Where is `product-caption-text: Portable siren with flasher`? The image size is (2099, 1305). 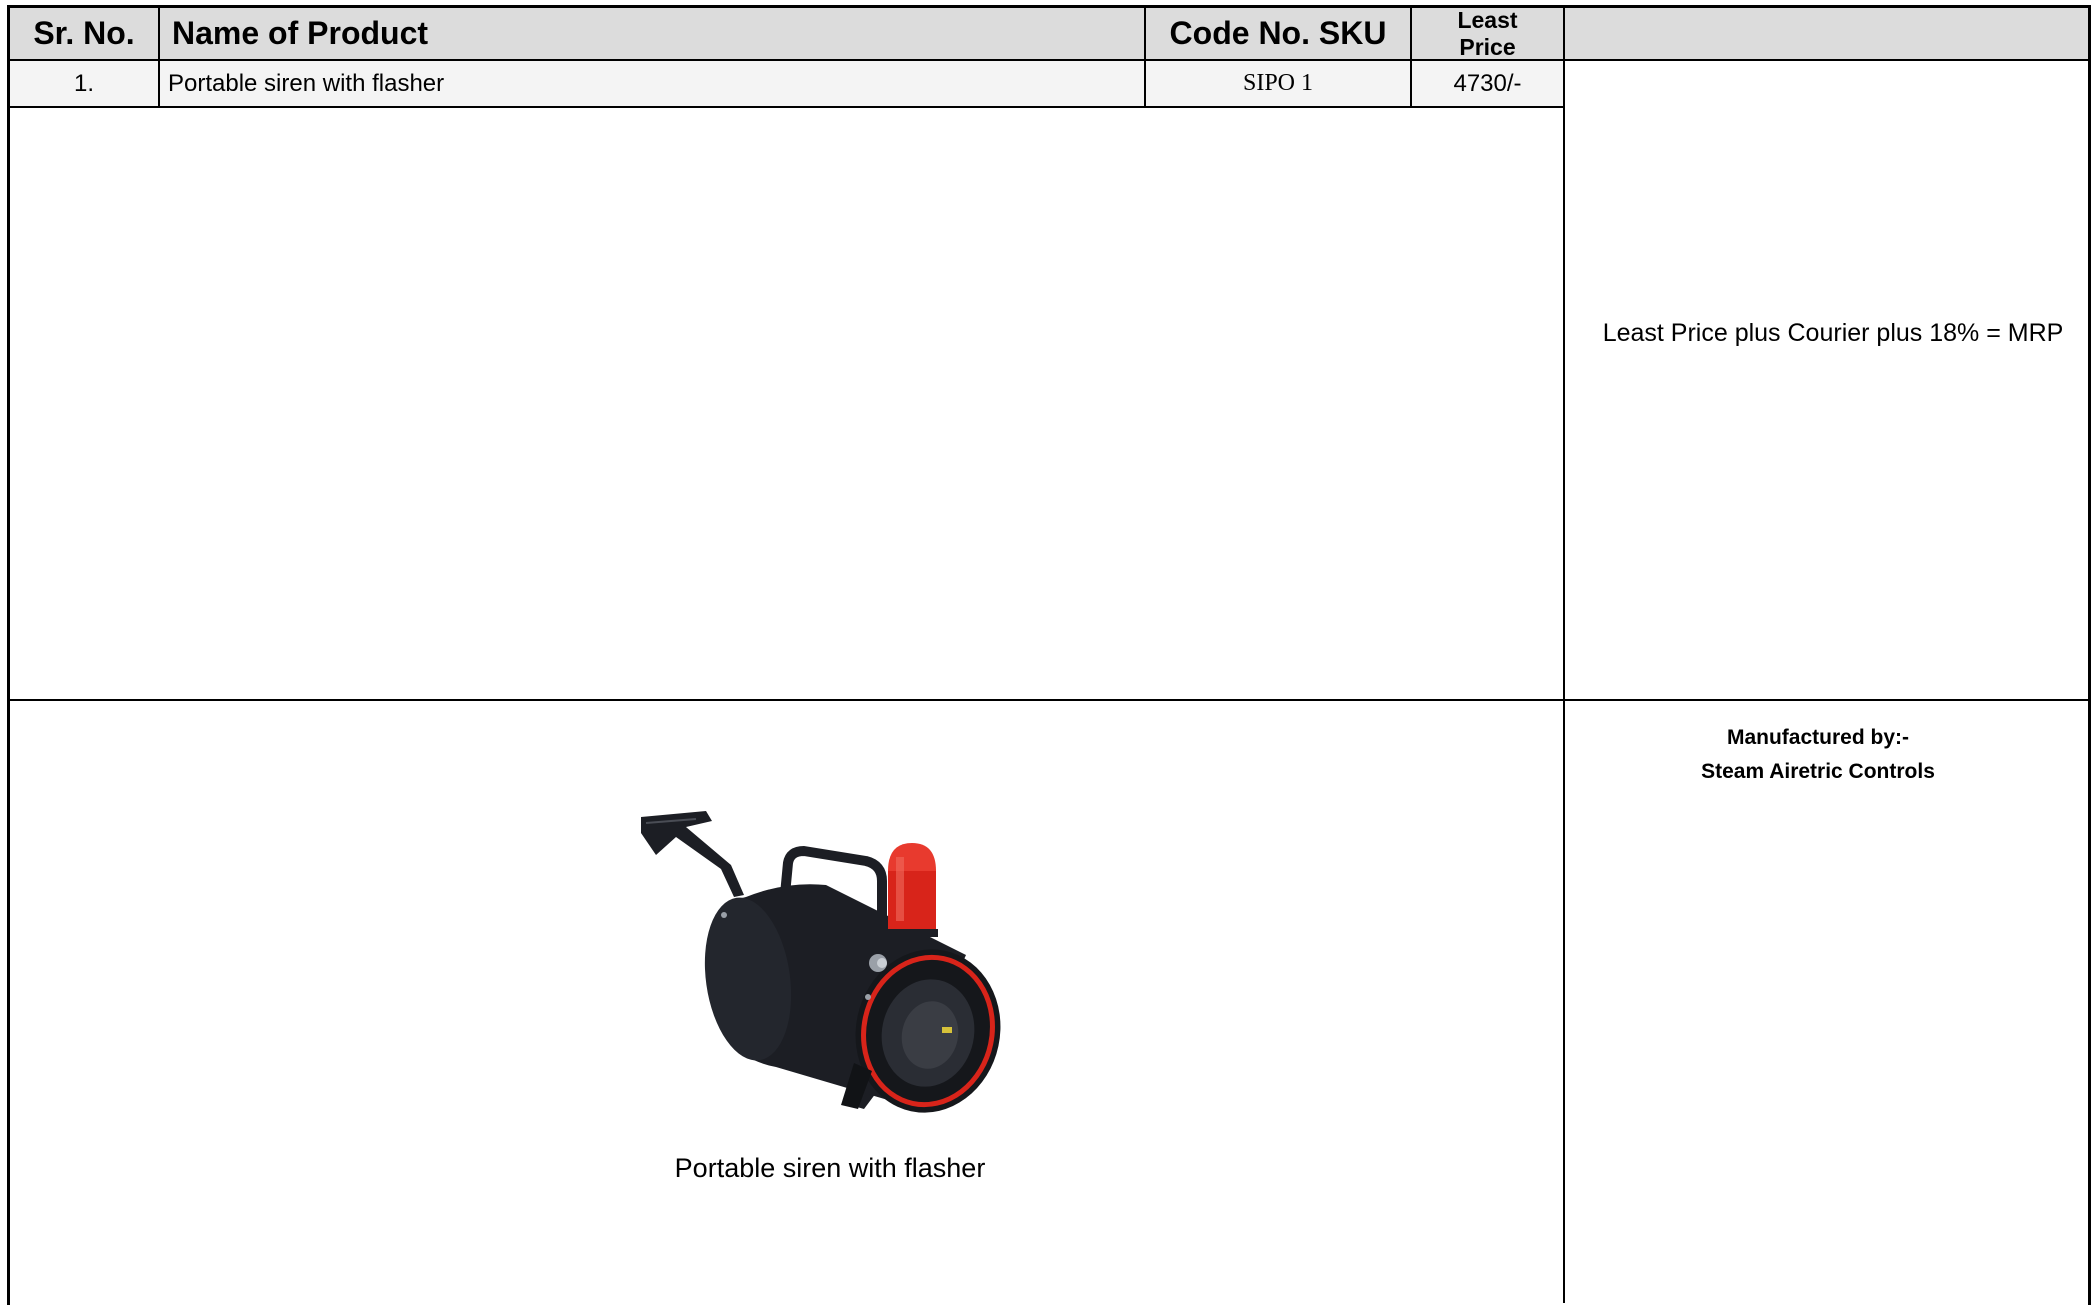
product-caption-text: Portable siren with flasher is located at coordinates (830, 1168).